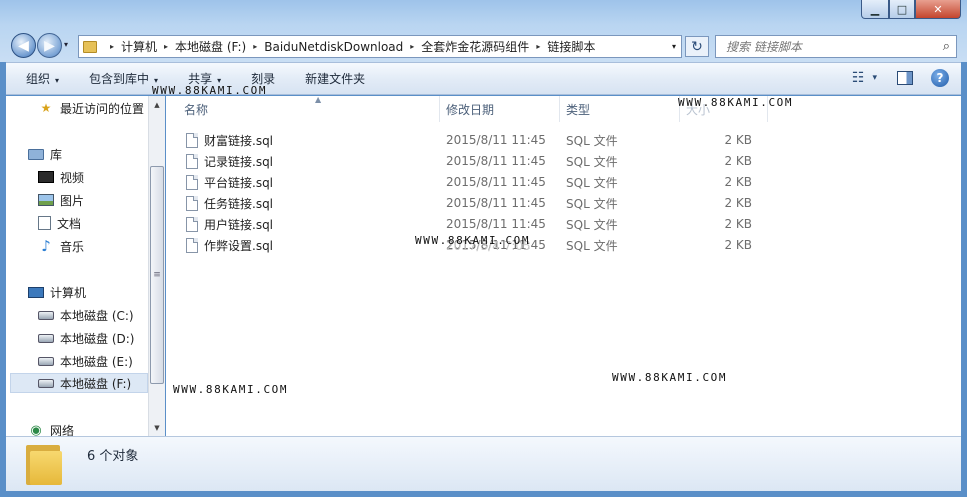 The image size is (967, 497). What do you see at coordinates (66, 44) in the screenshot?
I see `recent-pages-dropdown: ▾` at bounding box center [66, 44].